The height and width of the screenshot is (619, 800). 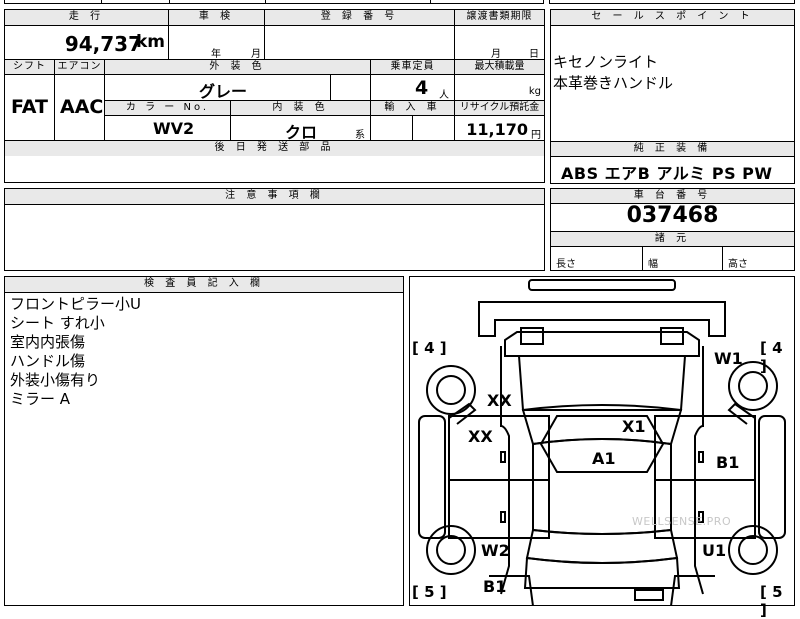 What do you see at coordinates (40, 399) in the screenshot?
I see `inspector-note: ミラー A` at bounding box center [40, 399].